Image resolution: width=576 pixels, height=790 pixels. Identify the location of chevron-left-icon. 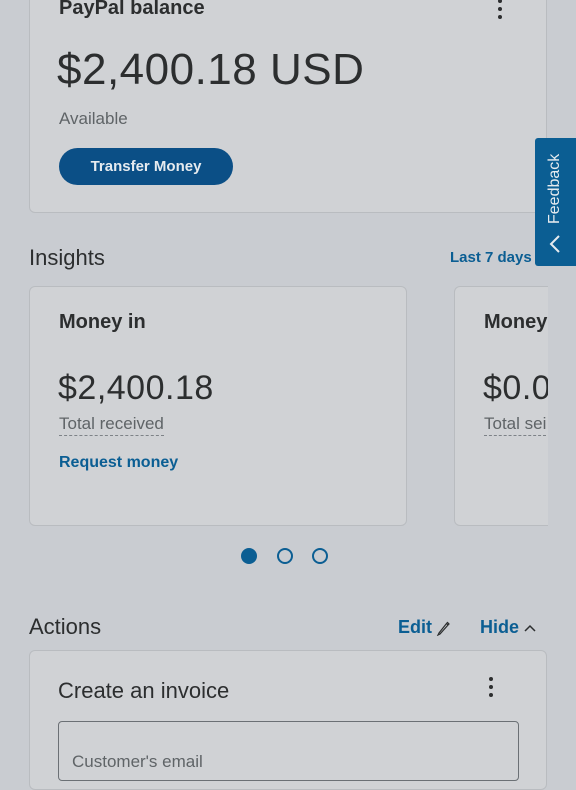
(554, 244).